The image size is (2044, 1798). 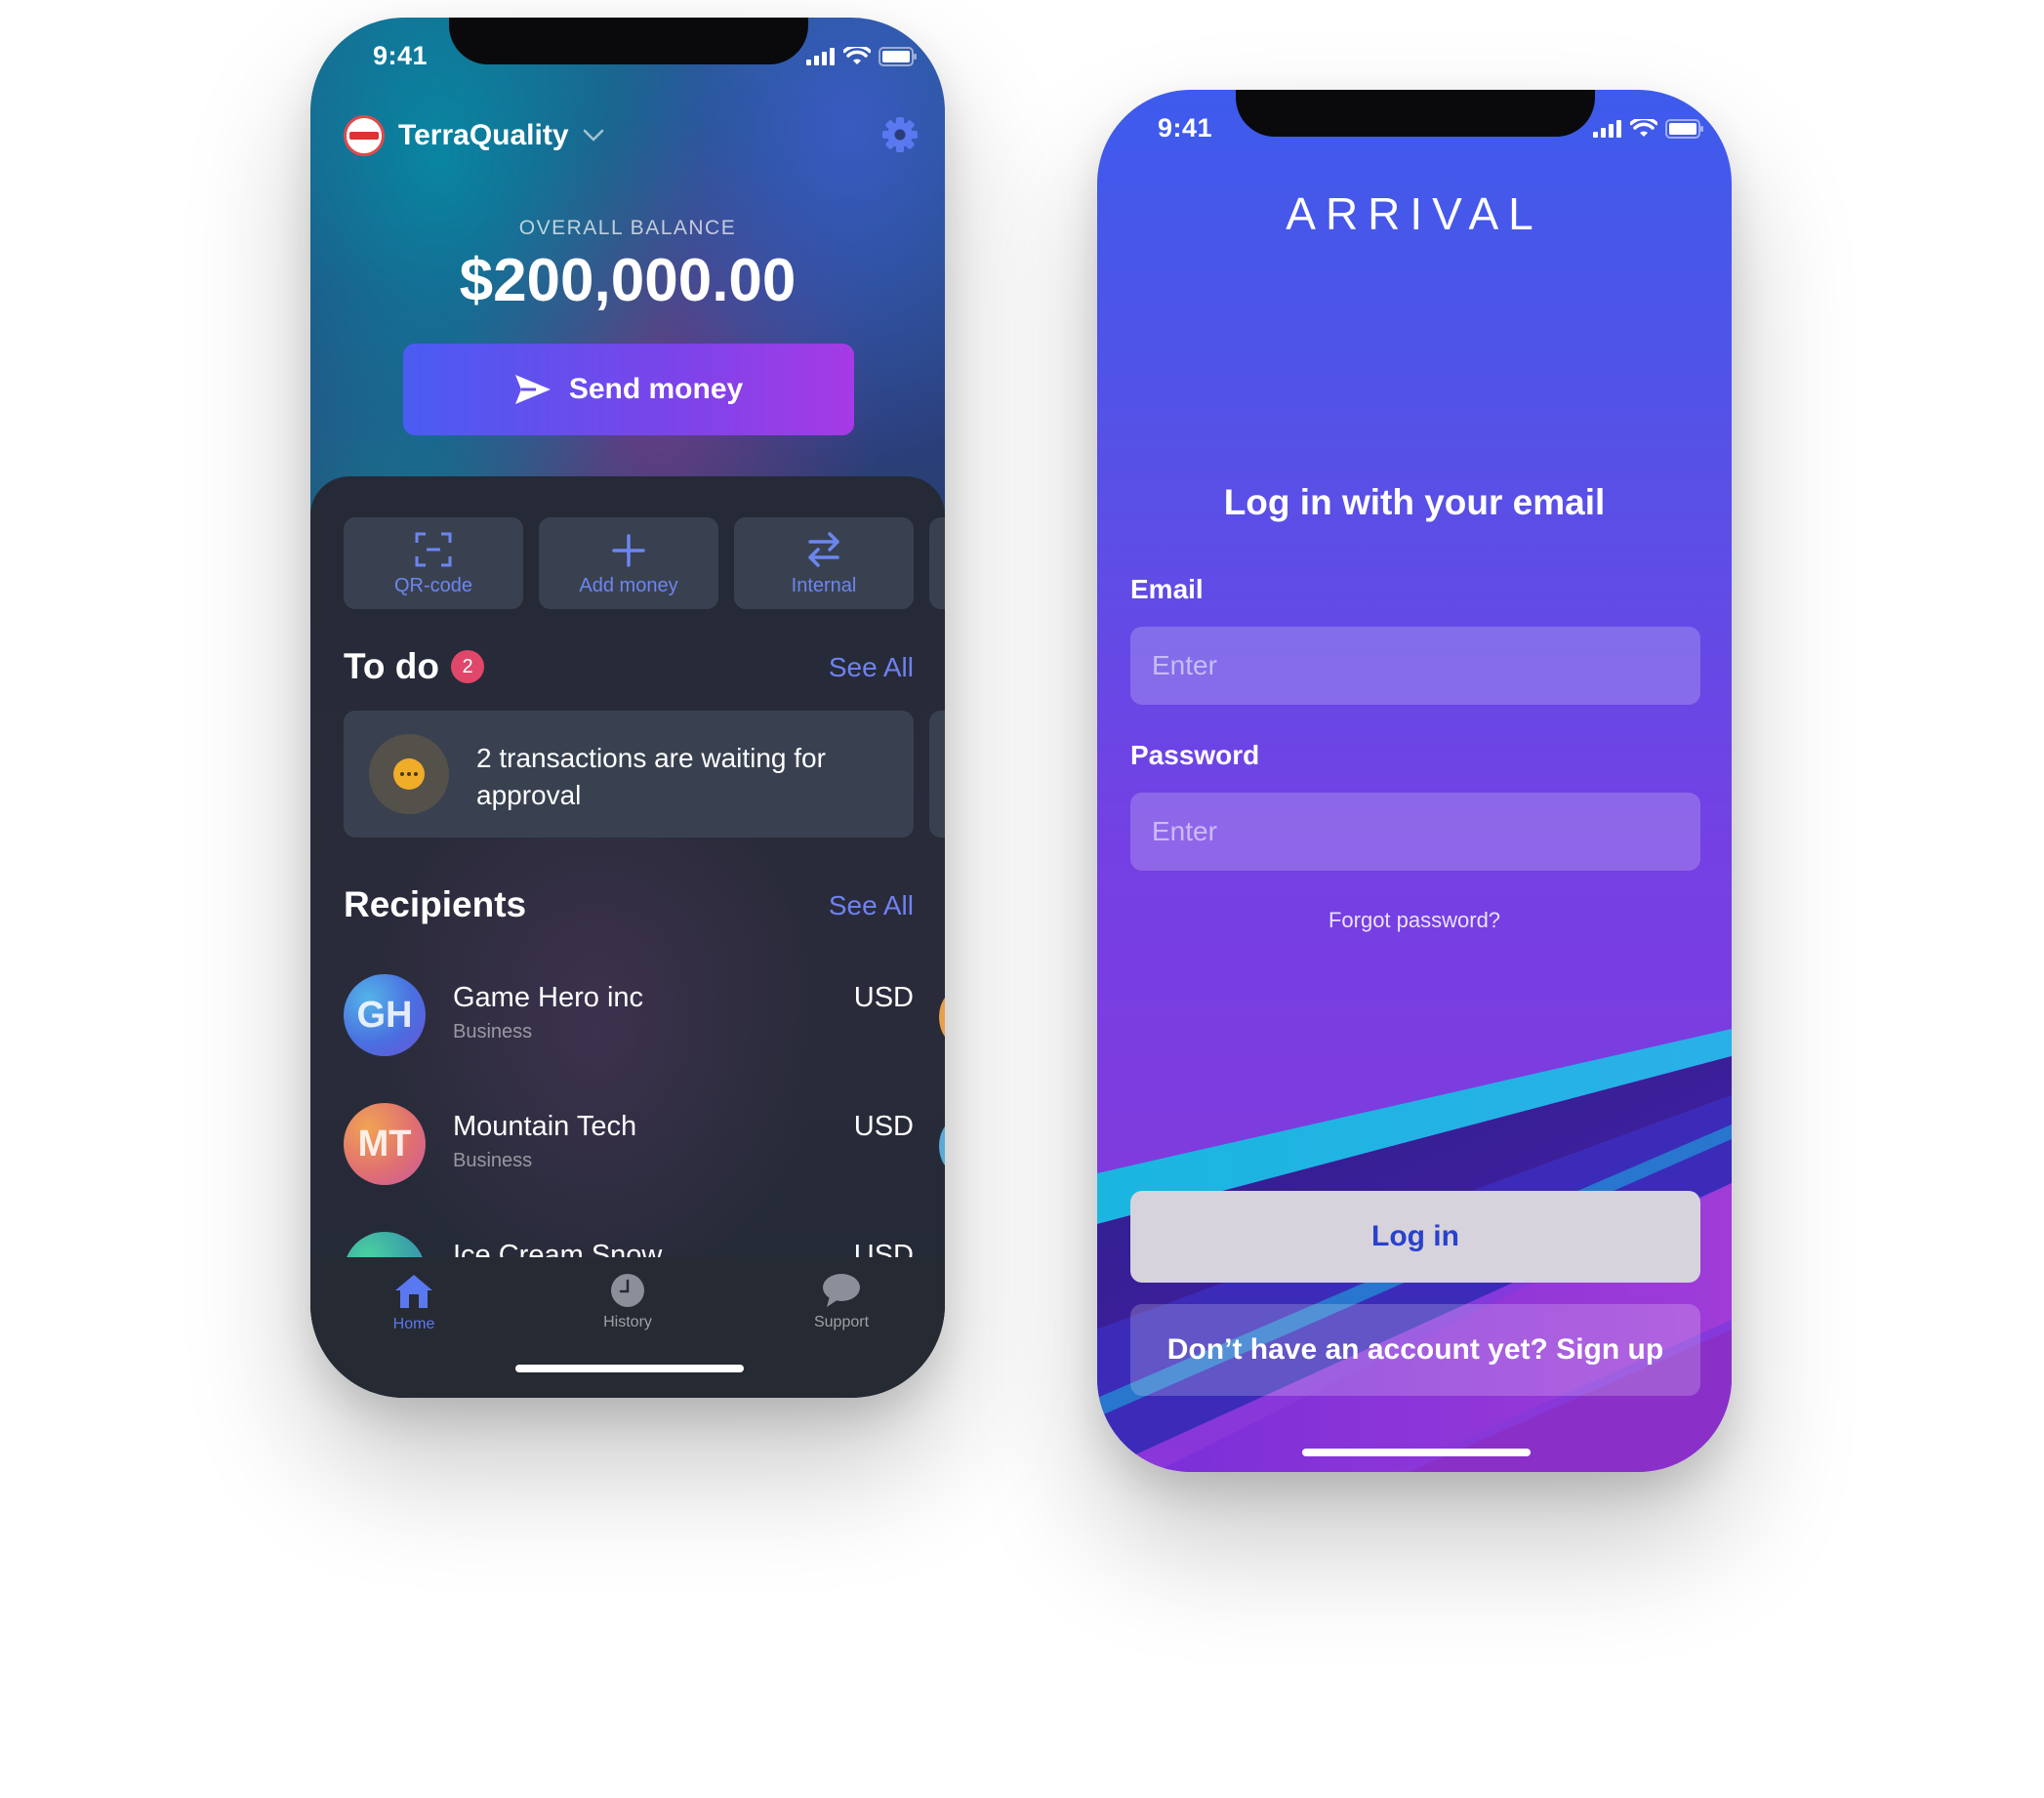 I want to click on password-field, so click(x=1415, y=832).